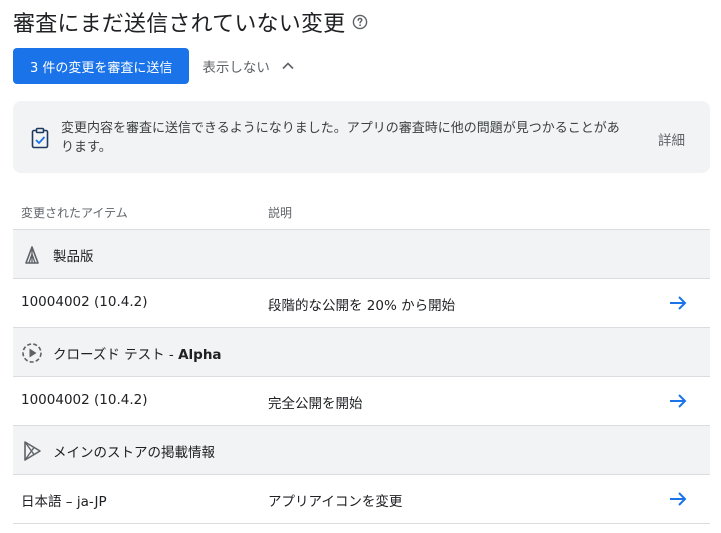 The width and height of the screenshot is (721, 533). I want to click on table-row: 10004002 (10.4.2) 段階的な公開を 20% から開始, so click(361, 303).